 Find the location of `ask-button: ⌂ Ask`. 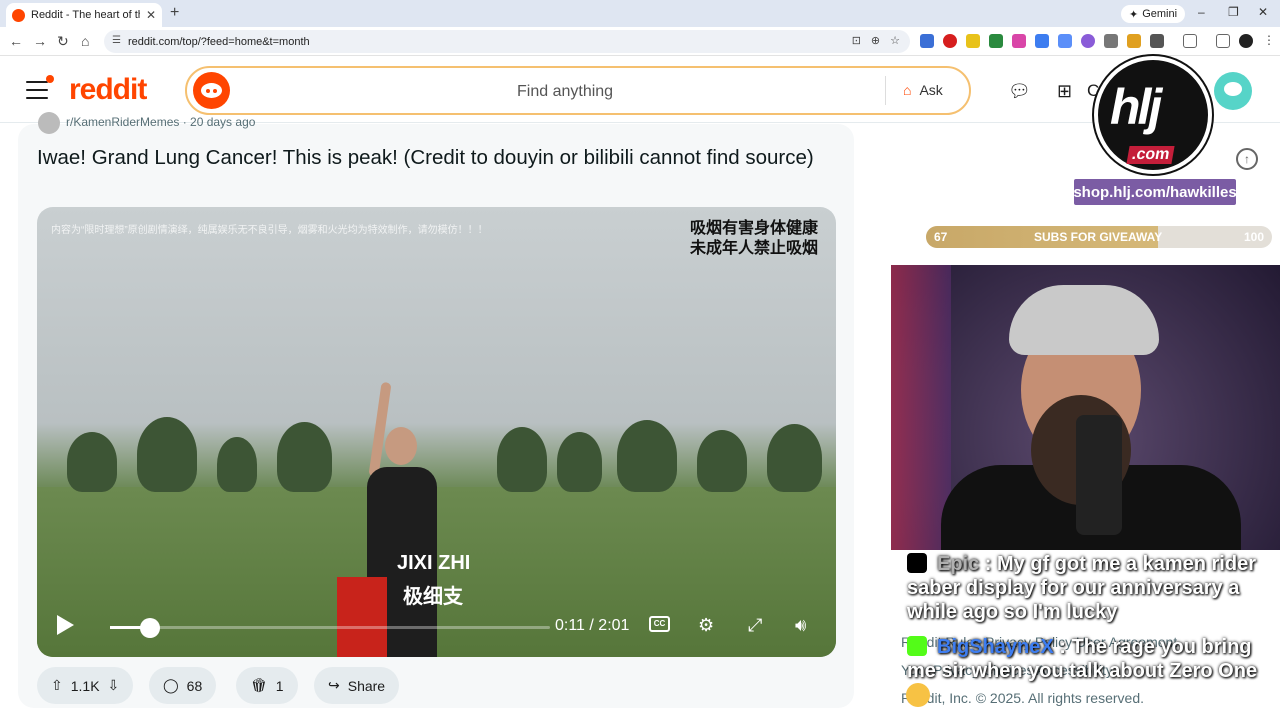

ask-button: ⌂ Ask is located at coordinates (923, 90).